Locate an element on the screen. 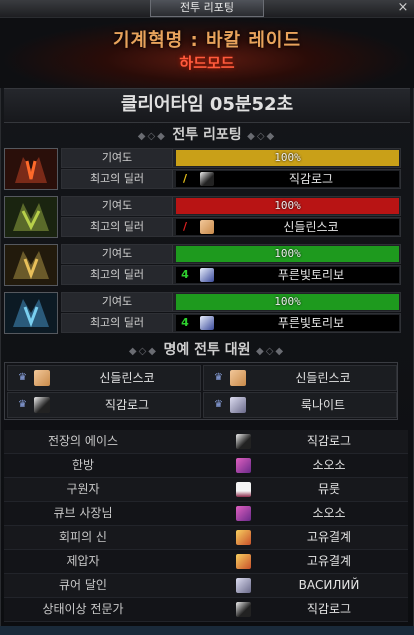  slash-icon: / is located at coordinates (185, 178).